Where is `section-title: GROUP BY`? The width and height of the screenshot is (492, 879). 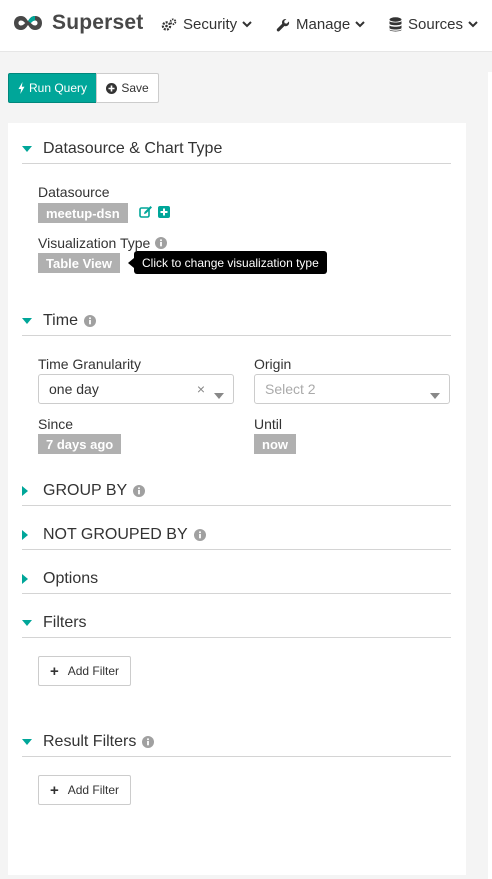
section-title: GROUP BY is located at coordinates (85, 490).